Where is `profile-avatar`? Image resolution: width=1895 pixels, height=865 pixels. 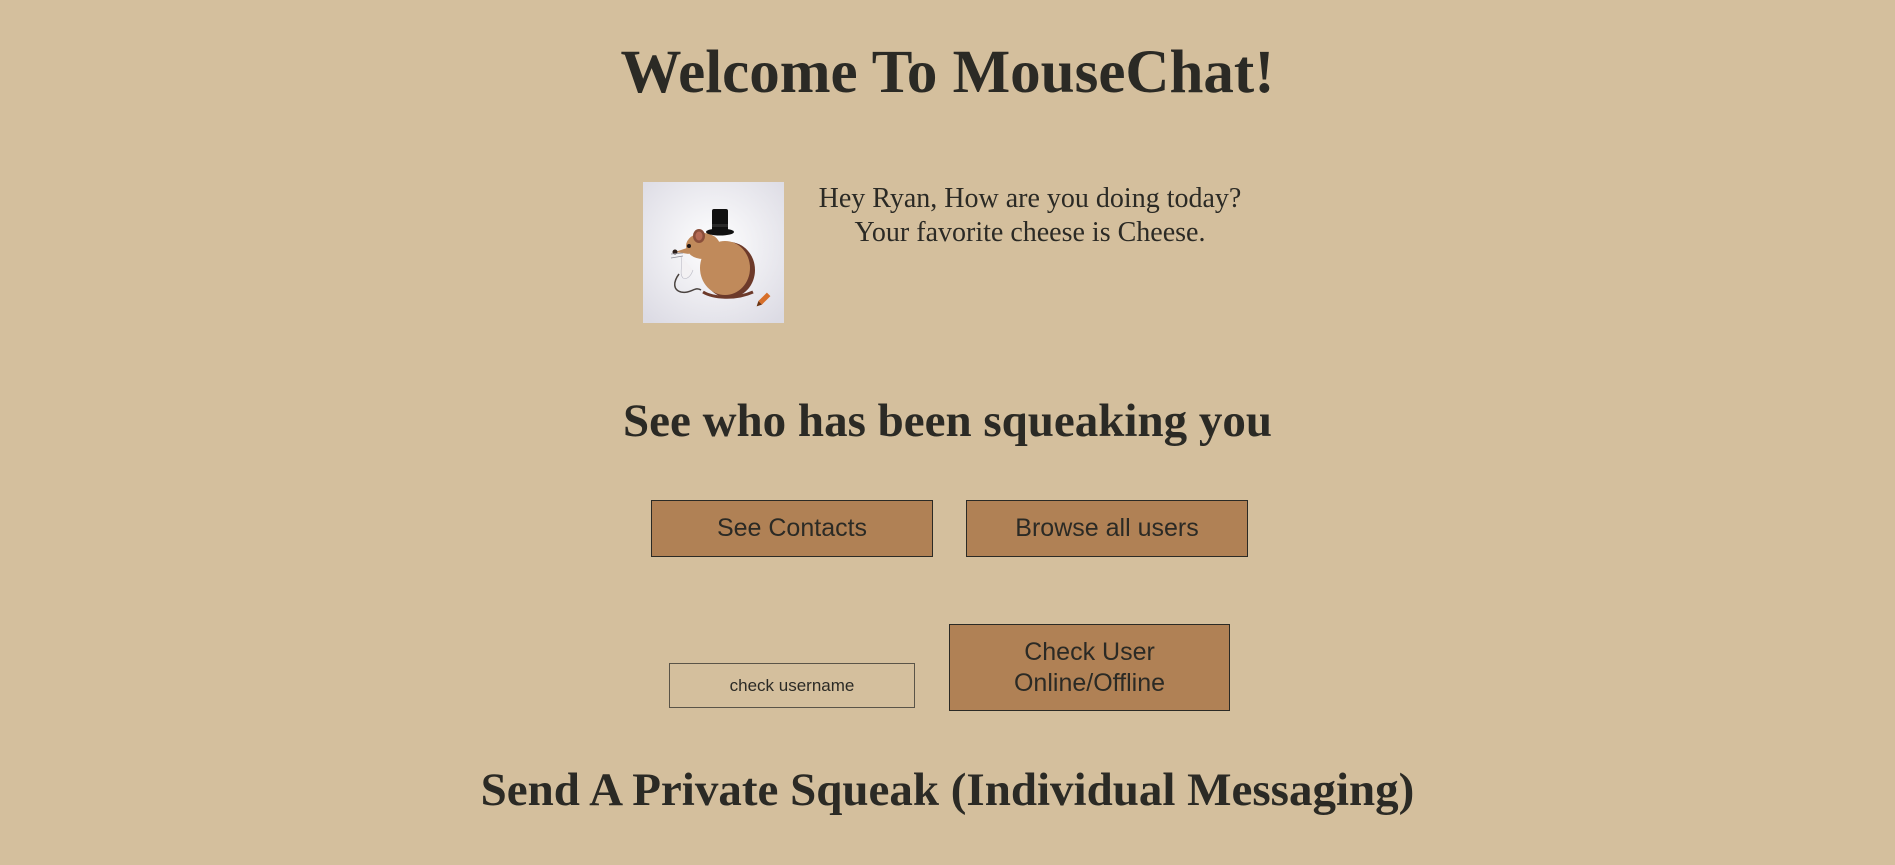
profile-avatar is located at coordinates (713, 252).